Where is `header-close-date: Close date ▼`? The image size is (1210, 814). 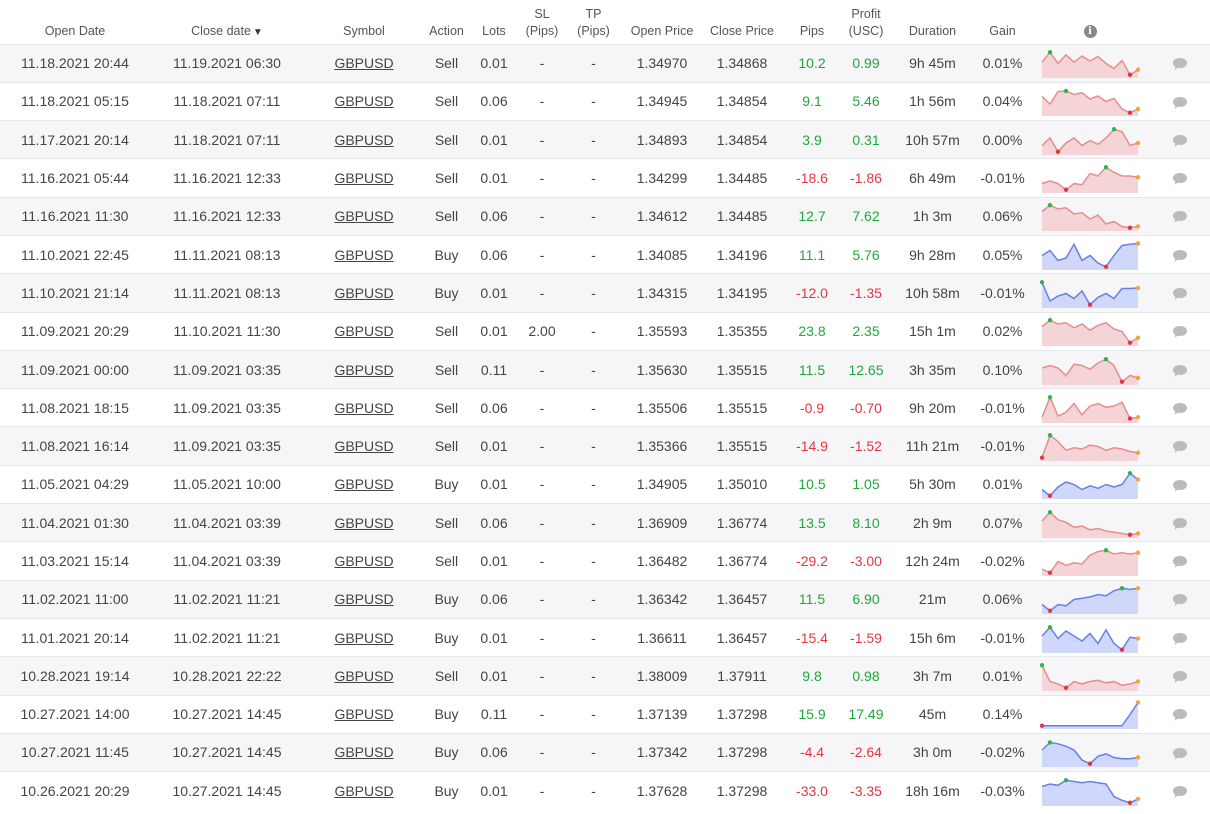
header-close-date: Close date ▼ is located at coordinates (227, 22).